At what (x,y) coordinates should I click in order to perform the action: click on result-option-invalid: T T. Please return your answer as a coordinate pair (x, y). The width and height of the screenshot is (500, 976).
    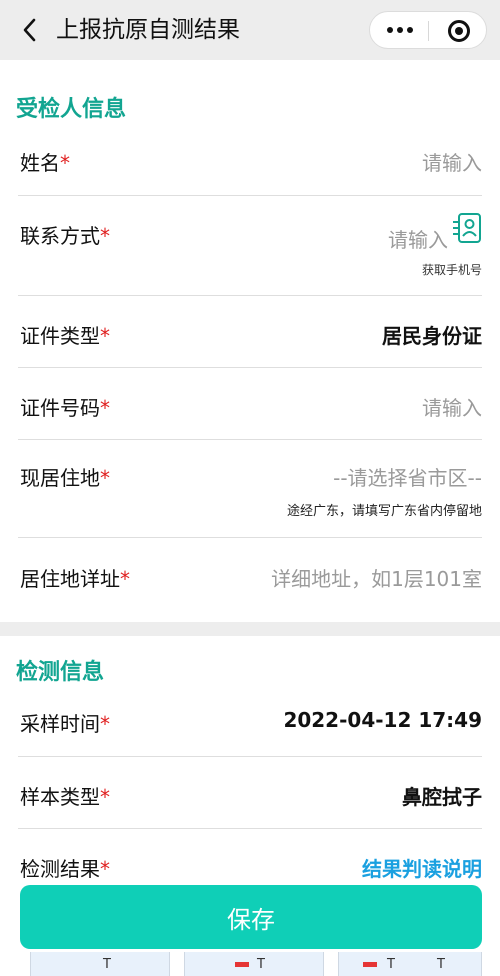
    Looking at the image, I should click on (410, 964).